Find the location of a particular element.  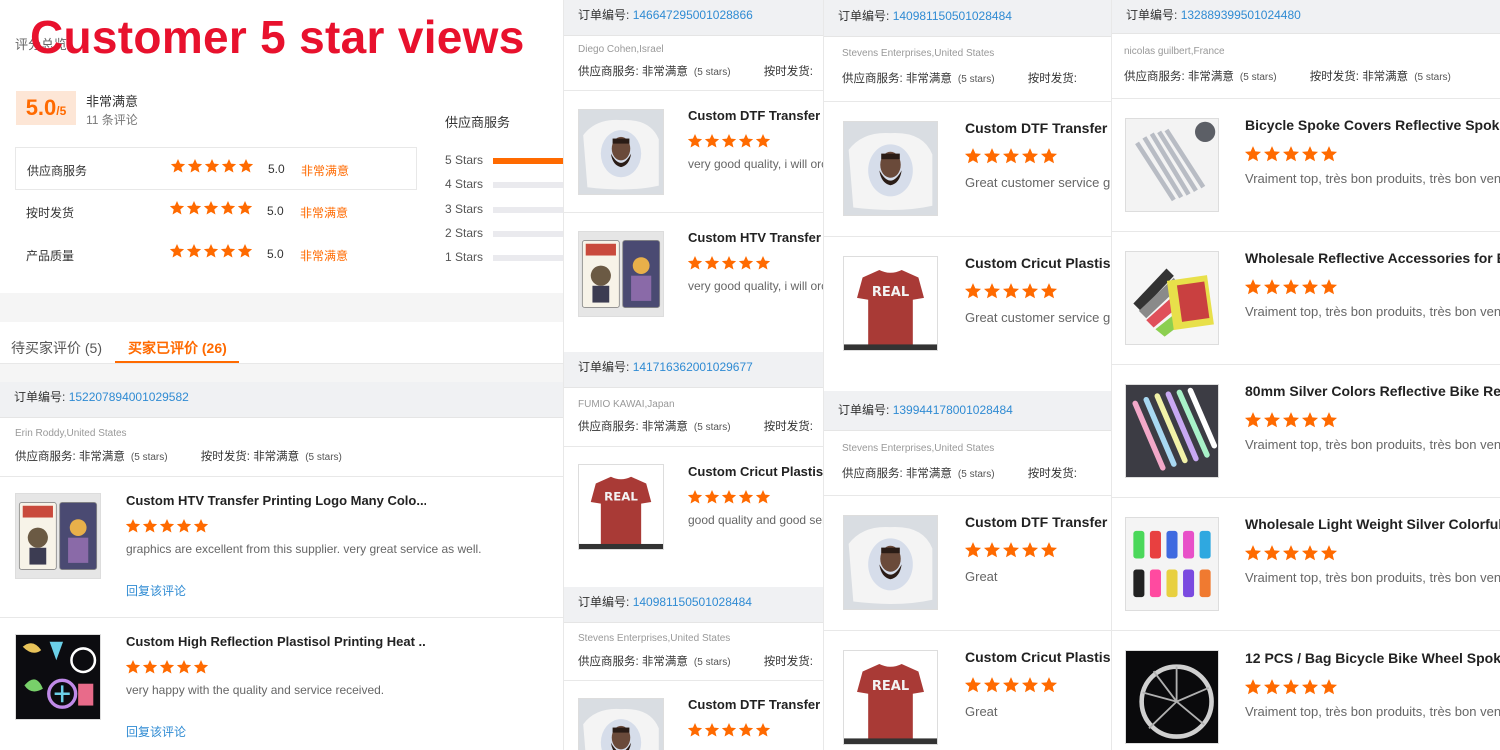

product-title: Custom Cricut Plastisc is located at coordinates (755, 471).